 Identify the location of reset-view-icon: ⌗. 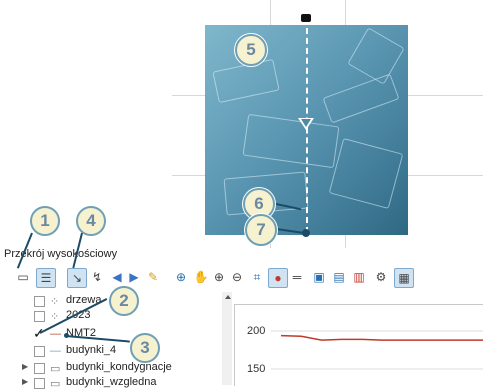
(257, 277).